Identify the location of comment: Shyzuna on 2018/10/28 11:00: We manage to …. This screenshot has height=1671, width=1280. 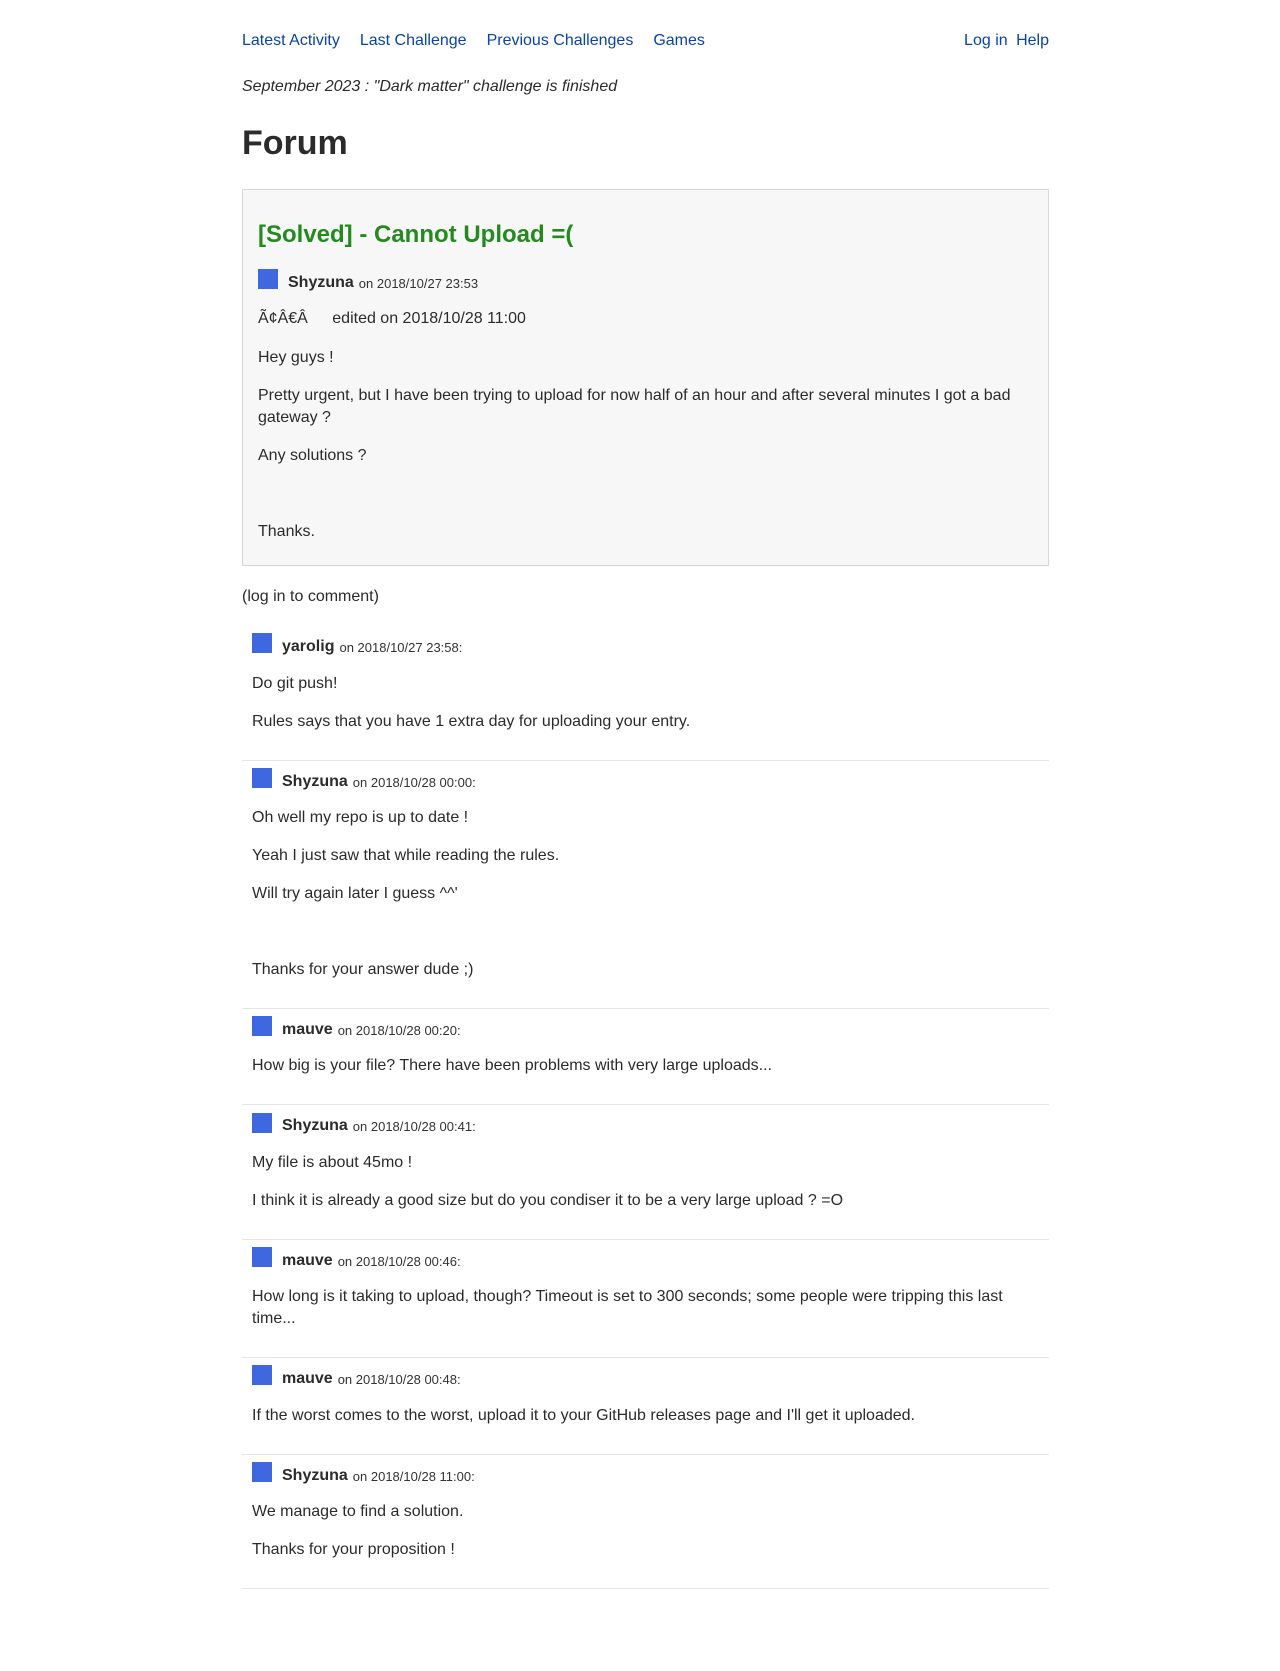
(645, 1522).